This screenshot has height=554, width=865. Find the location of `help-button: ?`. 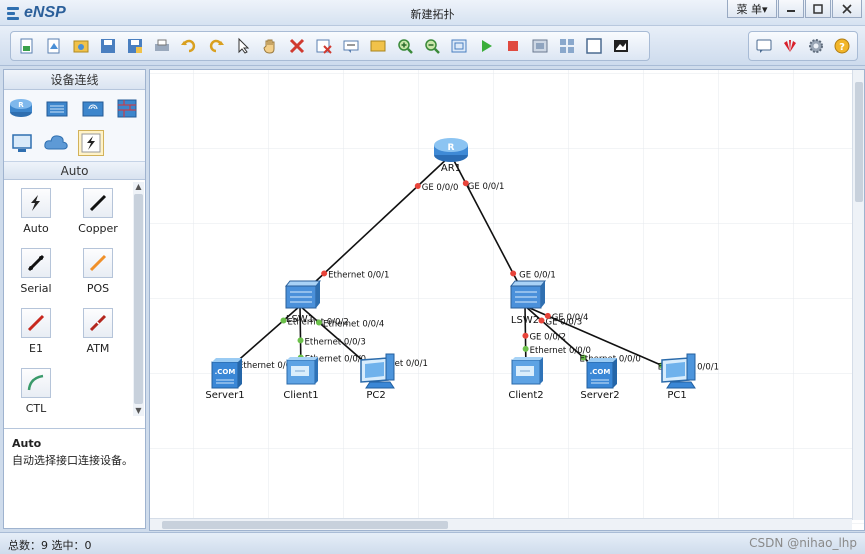

help-button: ? is located at coordinates (841, 46).